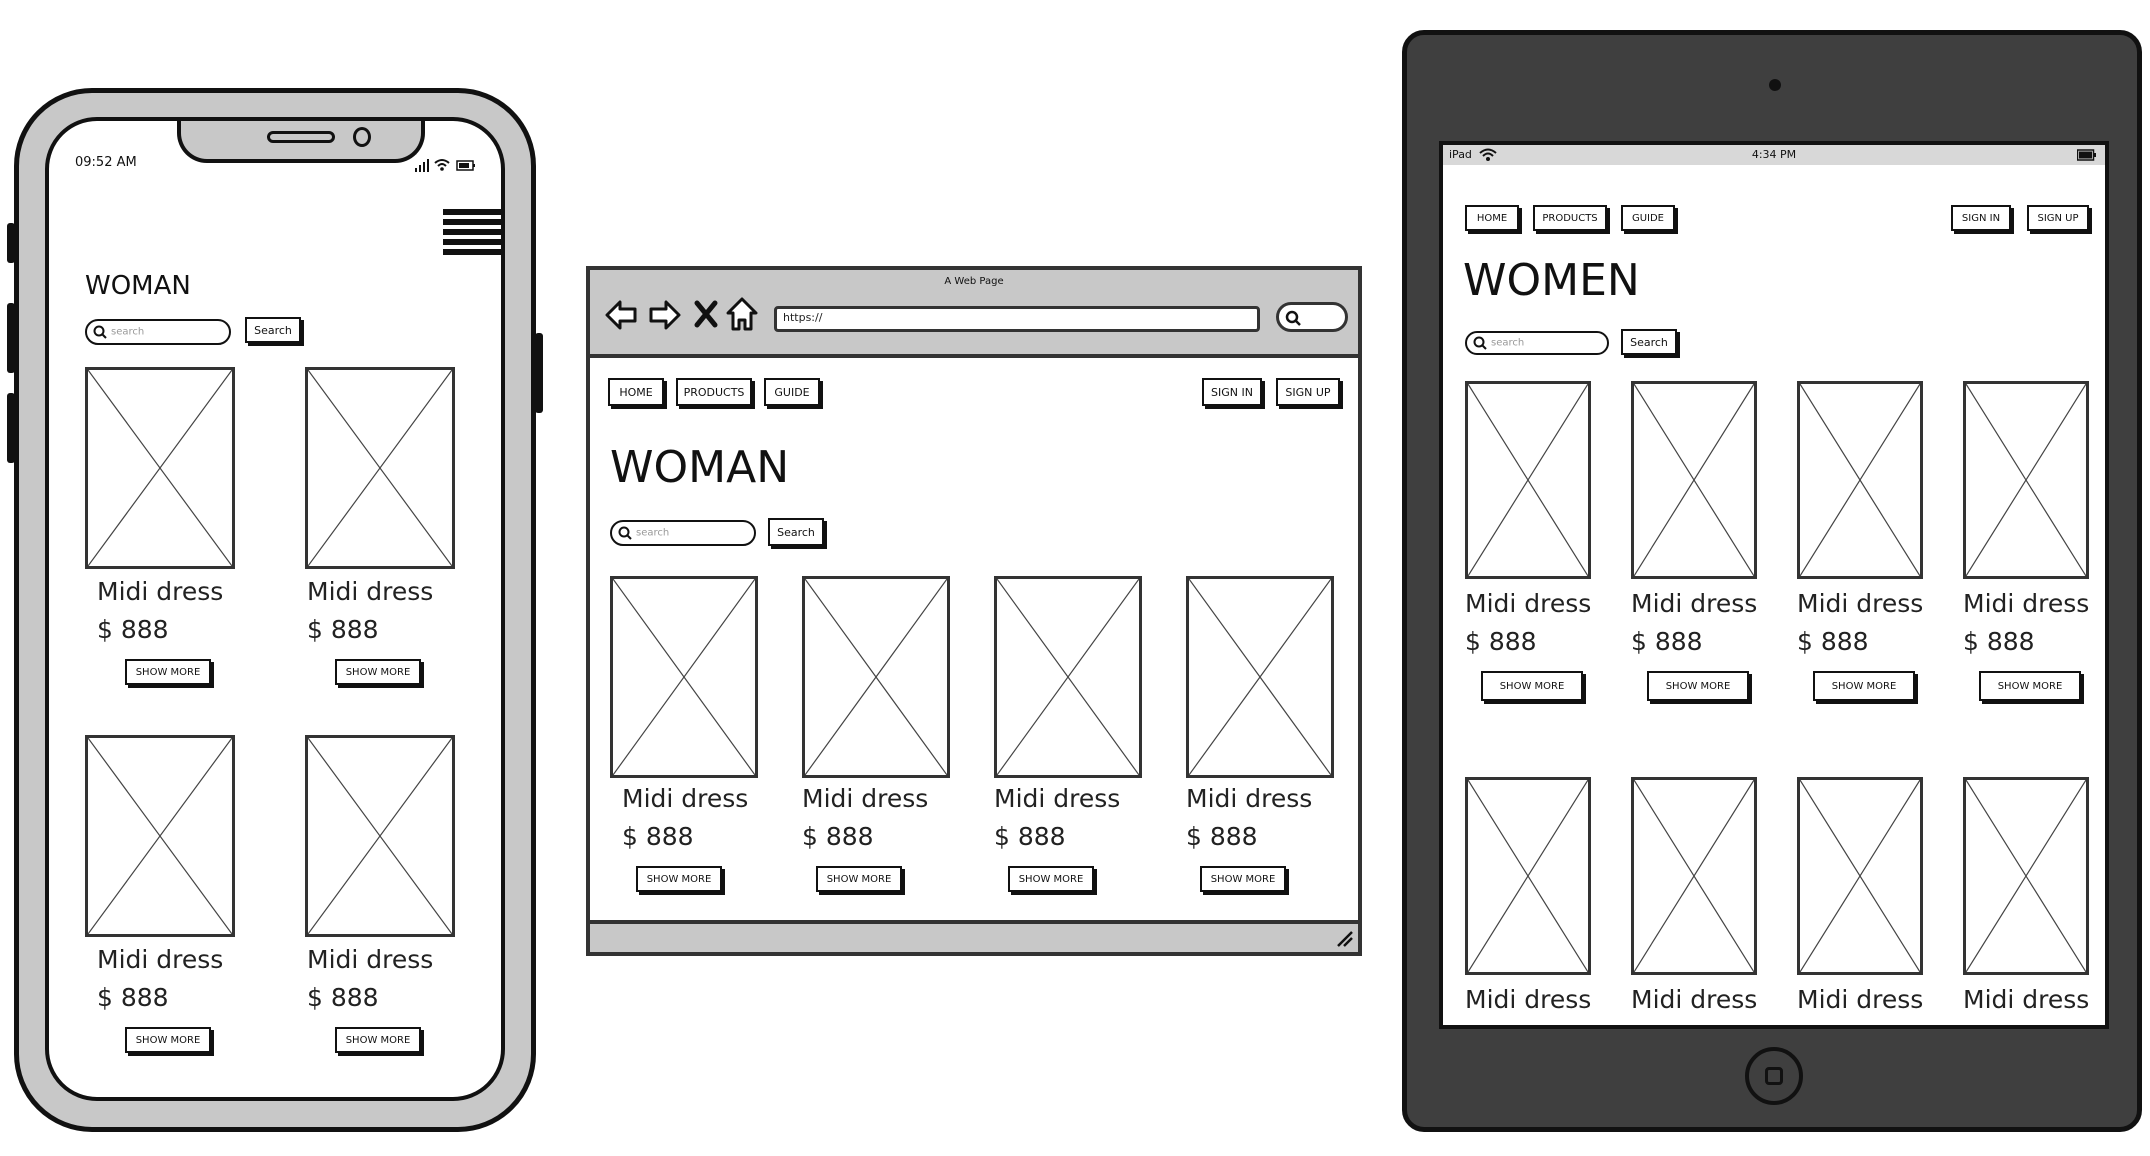  I want to click on status-time: 09:52 AM, so click(106, 162).